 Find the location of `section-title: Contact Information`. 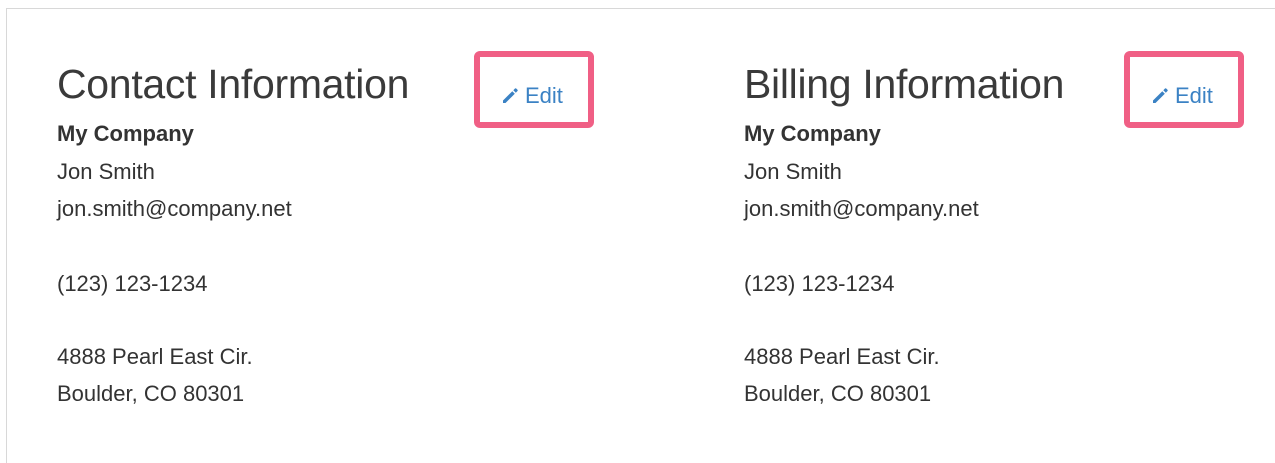

section-title: Contact Information is located at coordinates (233, 84).